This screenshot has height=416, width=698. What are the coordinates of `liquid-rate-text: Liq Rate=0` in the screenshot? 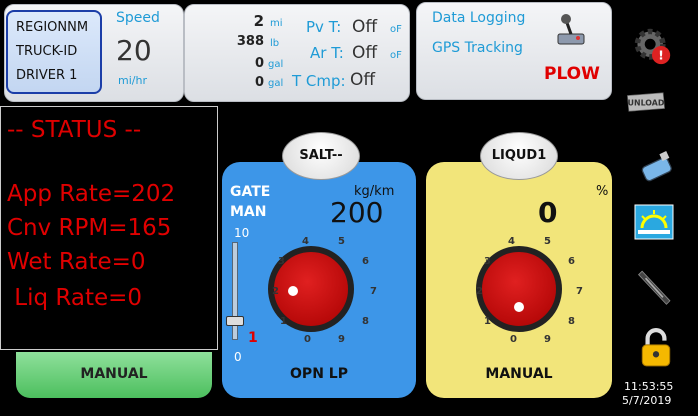 It's located at (75, 298).